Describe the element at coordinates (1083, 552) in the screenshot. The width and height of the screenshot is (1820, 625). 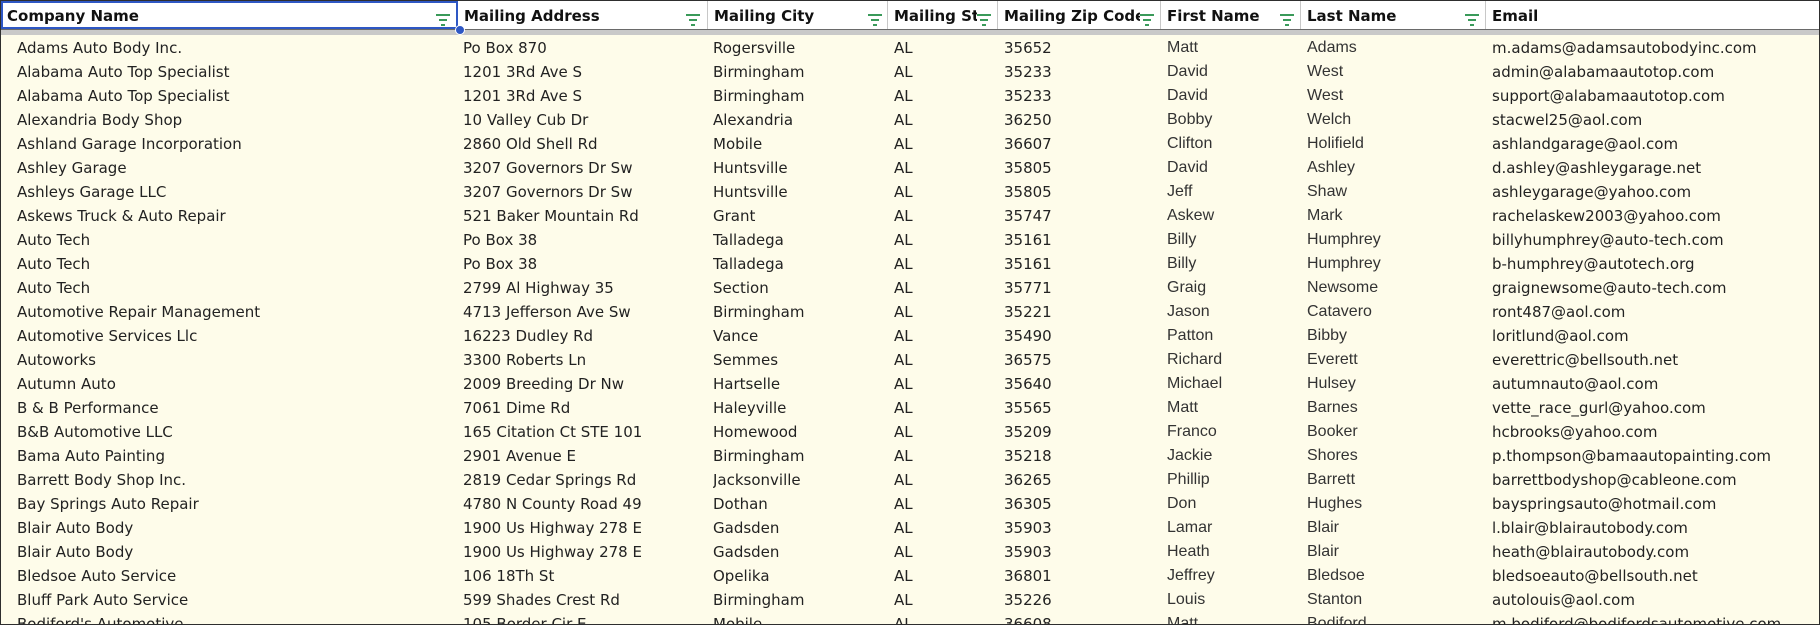
I see `cell-zip: 35903` at that location.